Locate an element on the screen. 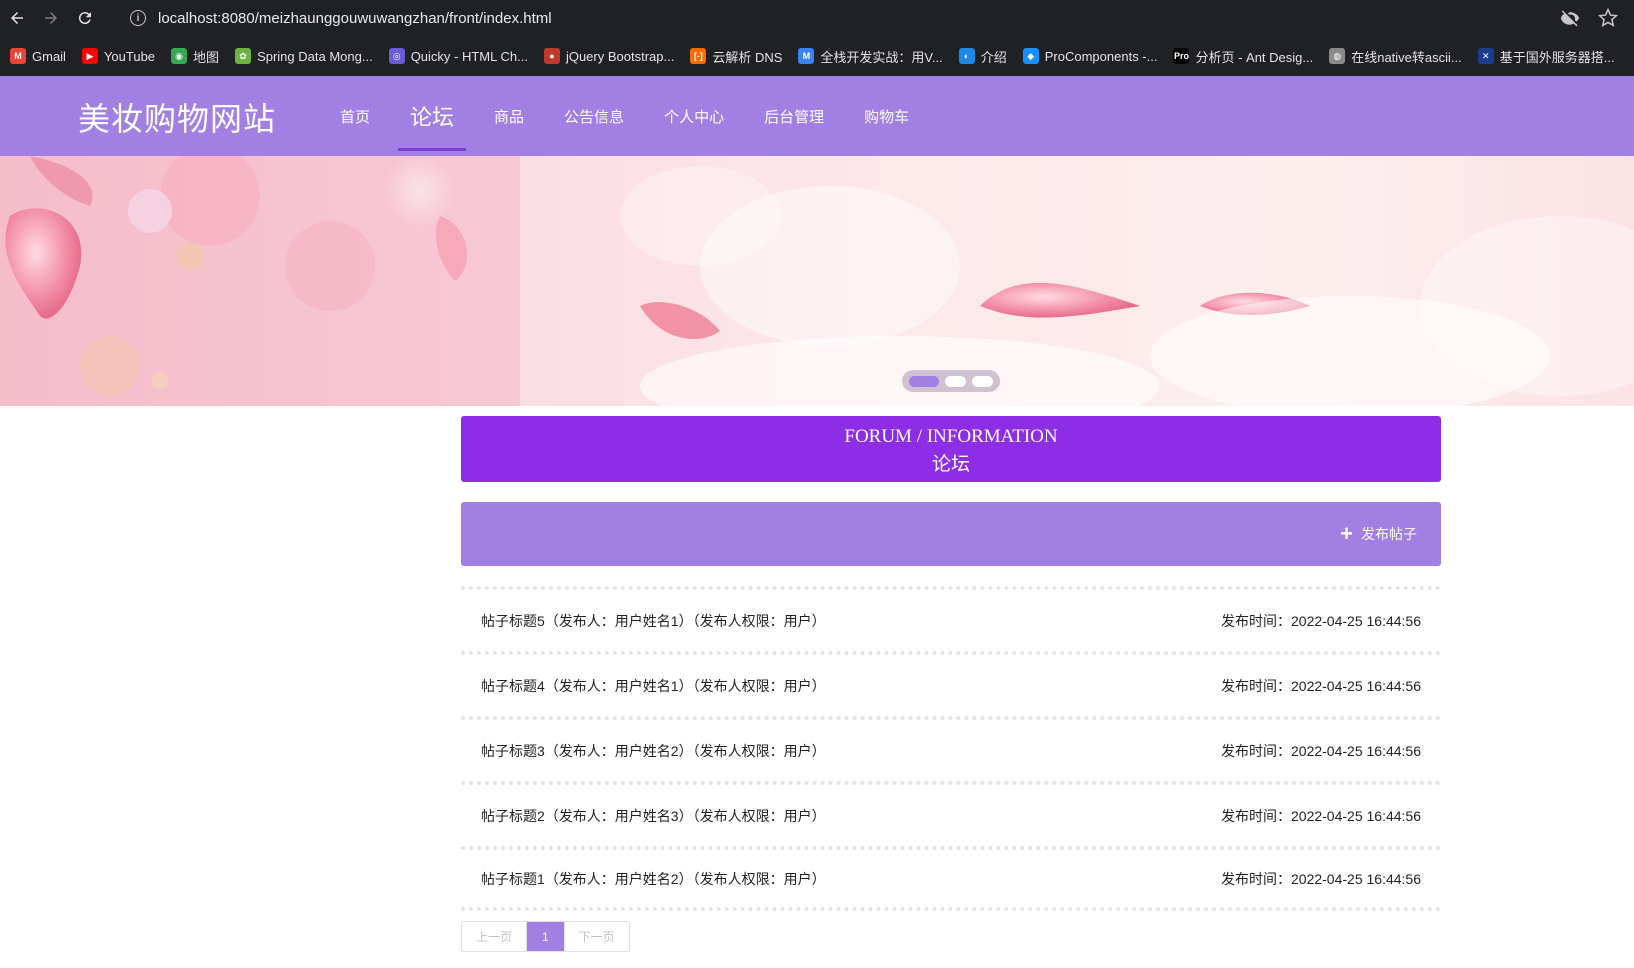  gmail-icon: M is located at coordinates (18, 56).